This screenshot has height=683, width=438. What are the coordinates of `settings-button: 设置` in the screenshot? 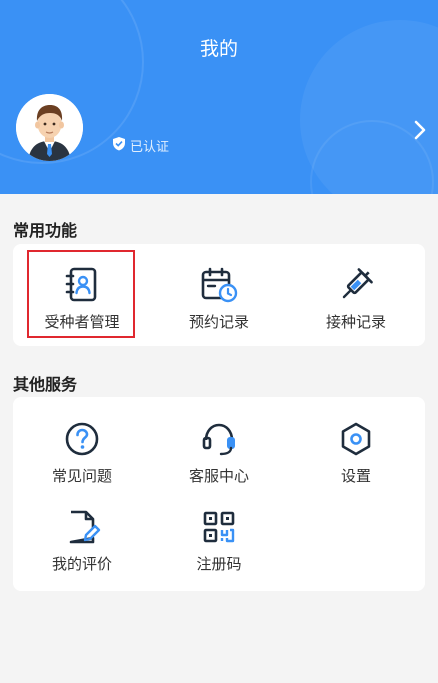 It's located at (356, 453).